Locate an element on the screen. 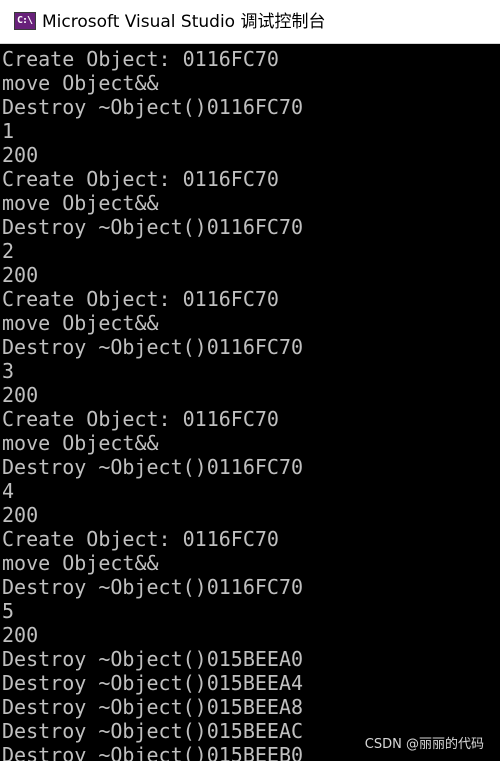  console-app-icon: C:\ is located at coordinates (25, 21).